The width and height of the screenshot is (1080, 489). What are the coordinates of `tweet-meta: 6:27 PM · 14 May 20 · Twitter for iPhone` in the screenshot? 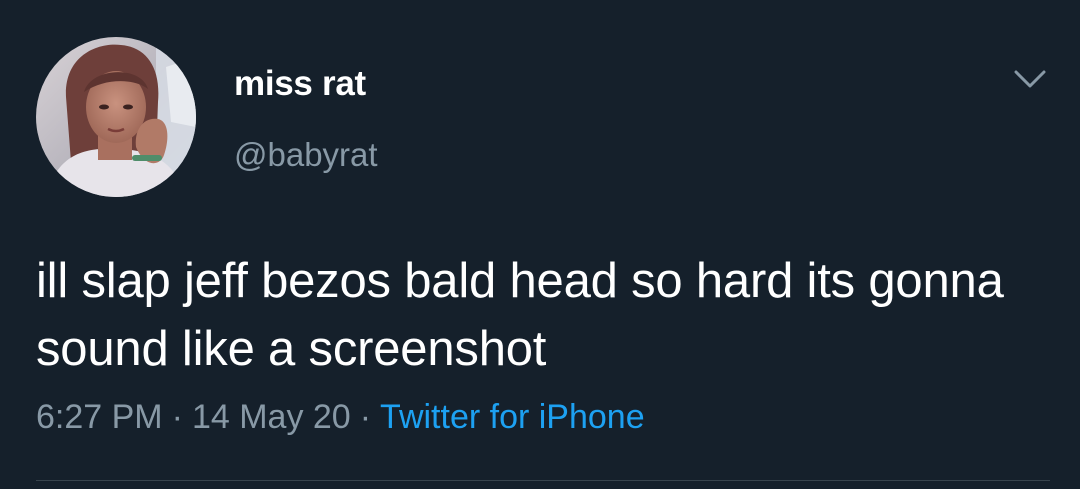 It's located at (340, 417).